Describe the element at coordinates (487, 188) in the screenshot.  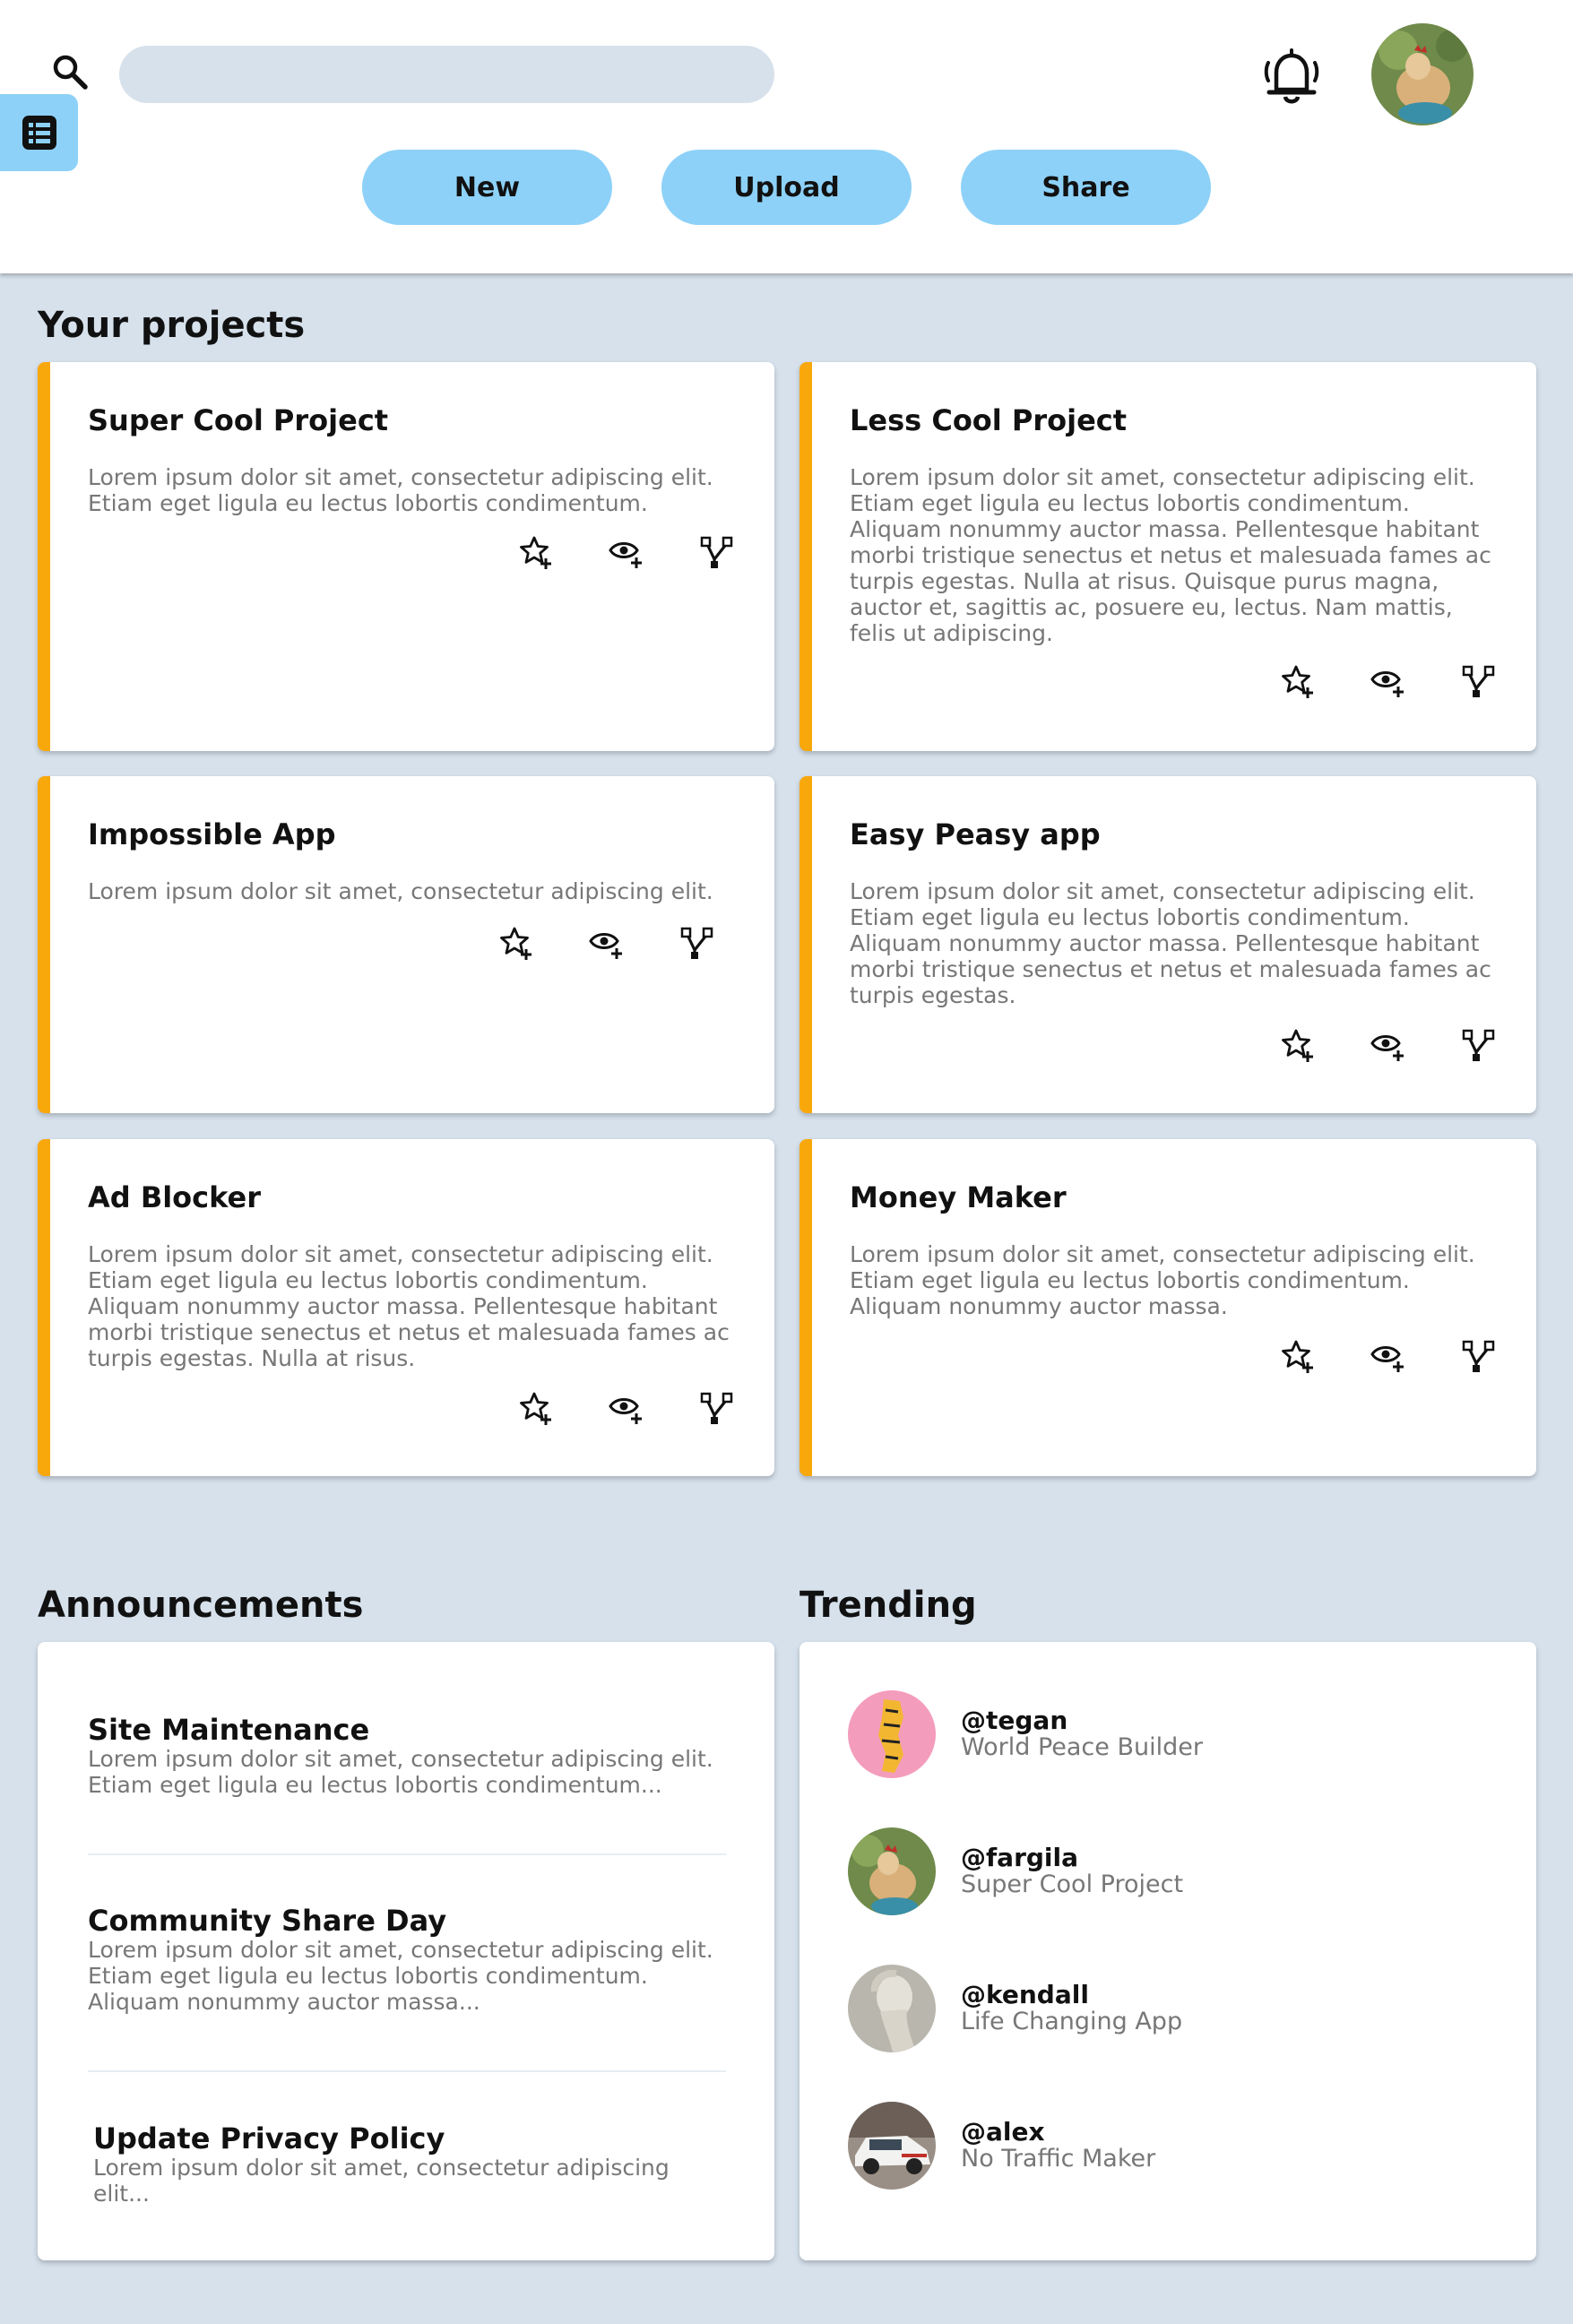
I see `new-button: New` at that location.